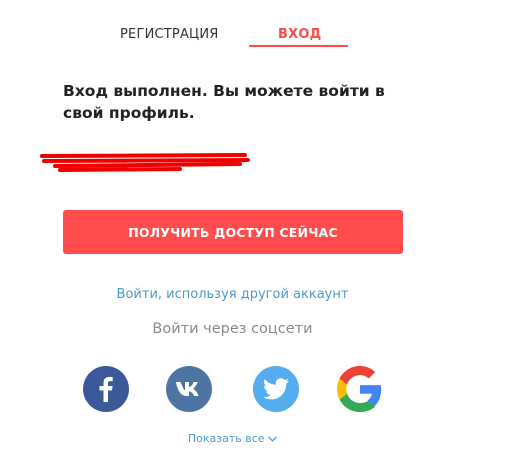  What do you see at coordinates (299, 34) in the screenshot?
I see `tab-login: ВХОД` at bounding box center [299, 34].